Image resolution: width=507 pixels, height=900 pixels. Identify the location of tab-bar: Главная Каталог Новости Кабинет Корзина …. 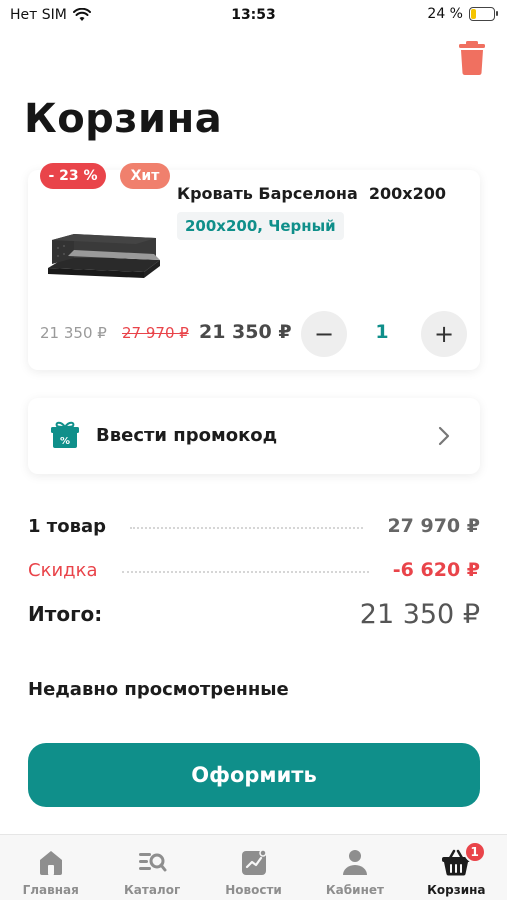
(253, 867).